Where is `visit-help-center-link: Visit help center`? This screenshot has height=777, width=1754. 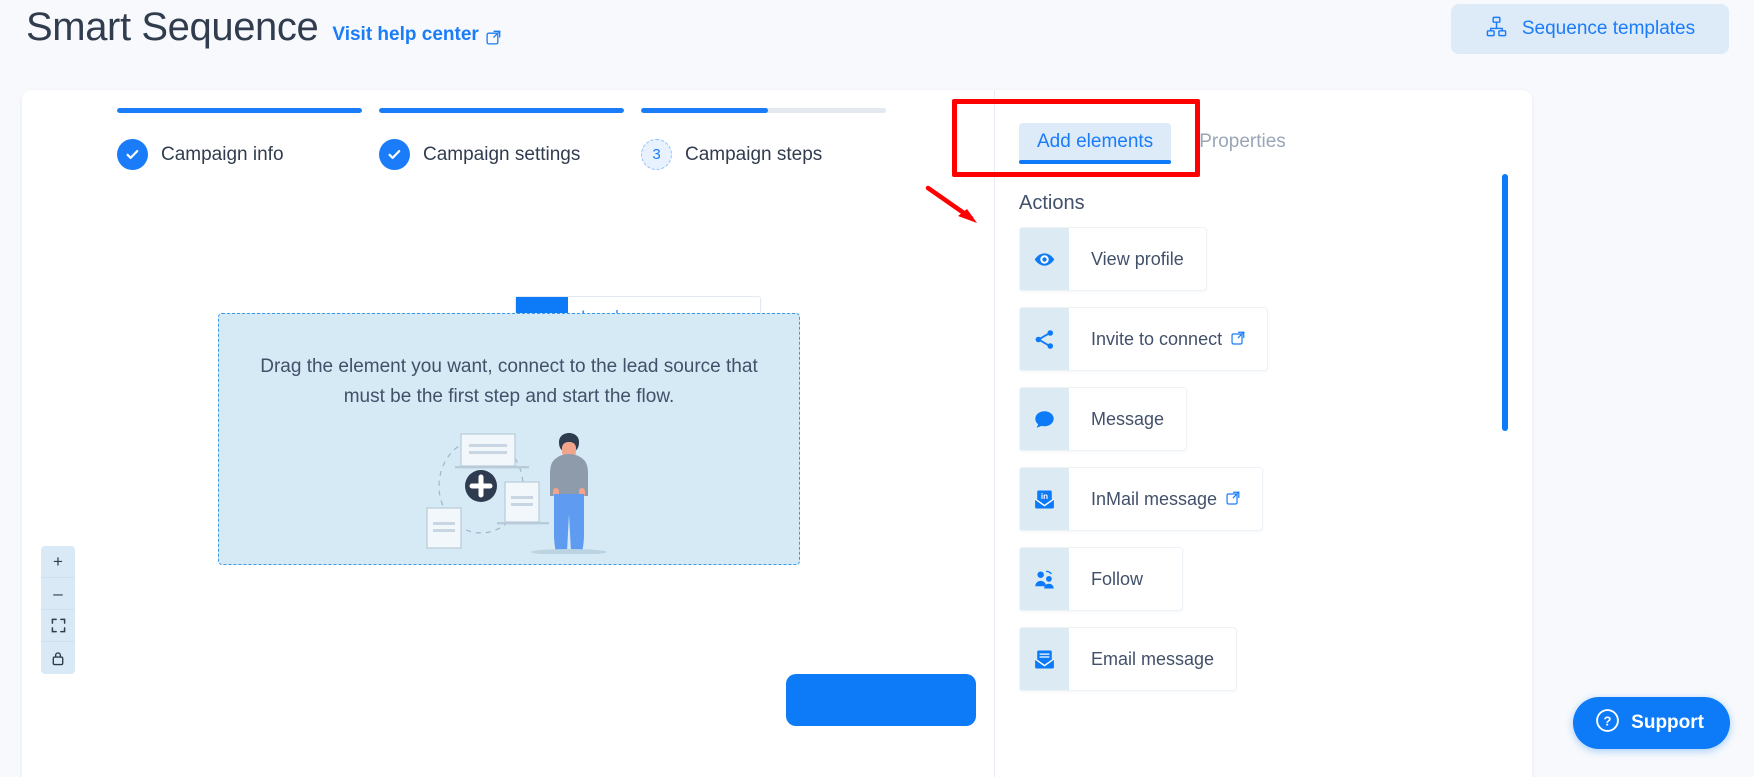 visit-help-center-link: Visit help center is located at coordinates (416, 35).